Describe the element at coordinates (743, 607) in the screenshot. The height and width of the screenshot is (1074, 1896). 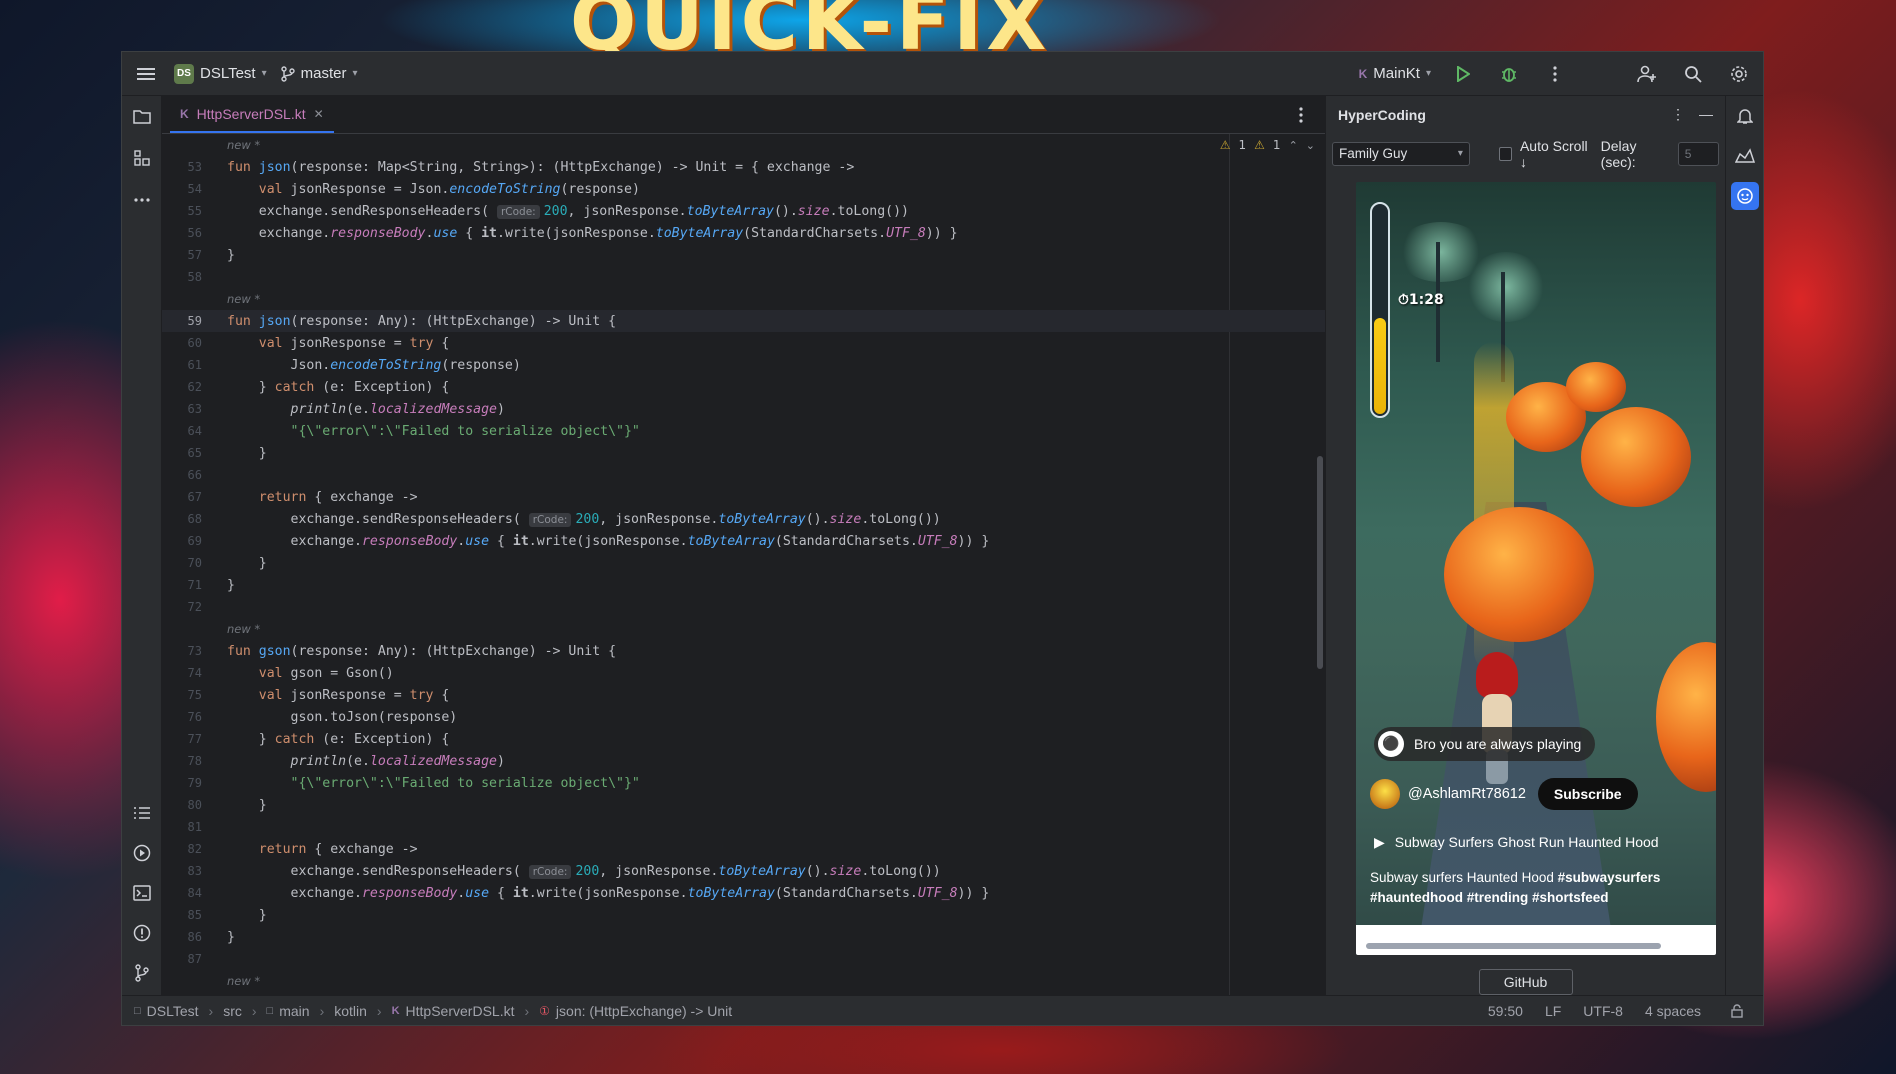
I see `code-line: 72` at that location.